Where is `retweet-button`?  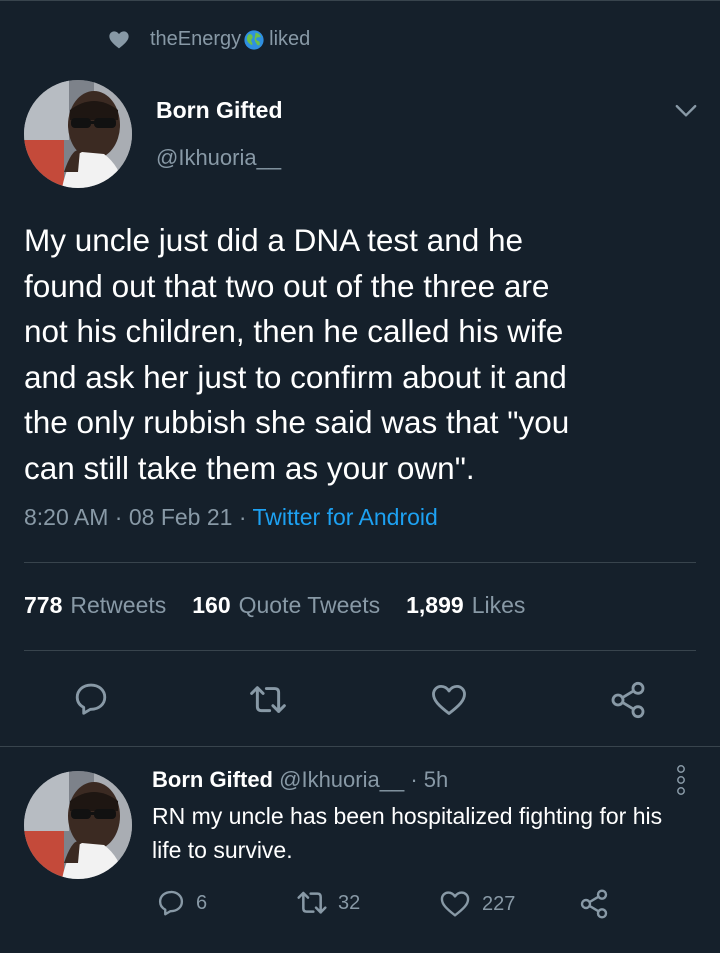
retweet-button is located at coordinates (268, 700).